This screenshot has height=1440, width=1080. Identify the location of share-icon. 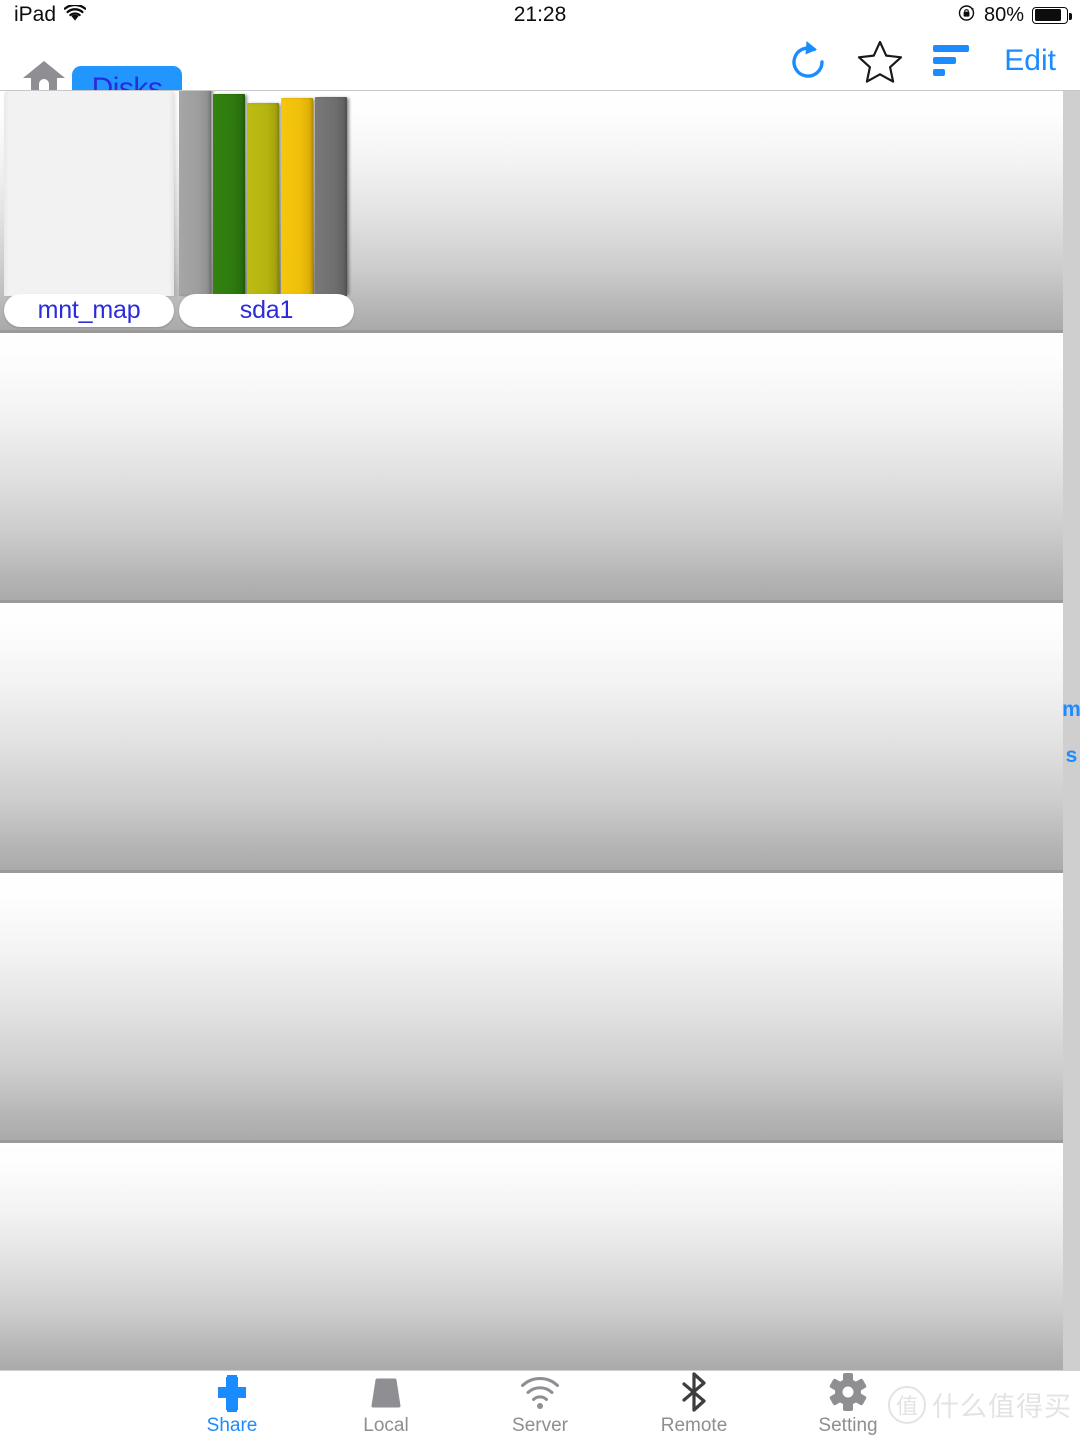
(232, 1393).